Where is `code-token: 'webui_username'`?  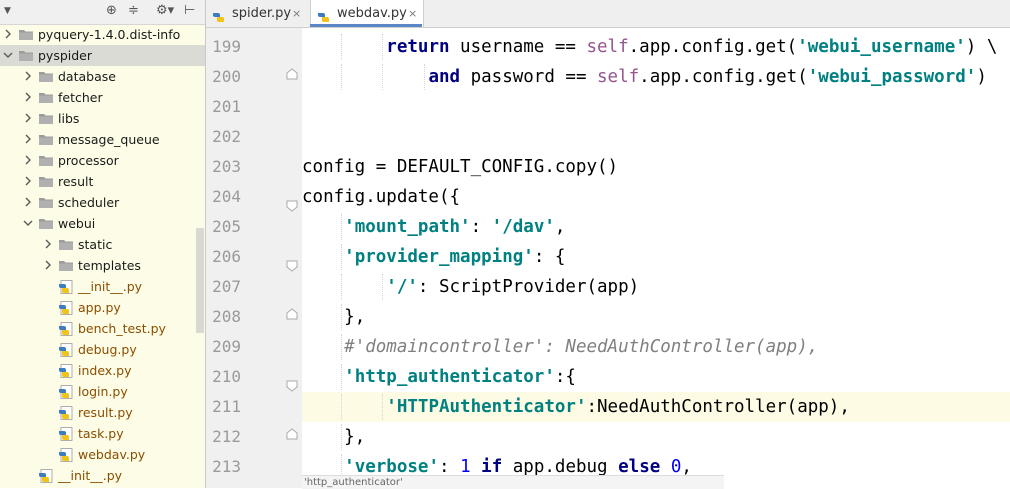 code-token: 'webui_username' is located at coordinates (881, 47).